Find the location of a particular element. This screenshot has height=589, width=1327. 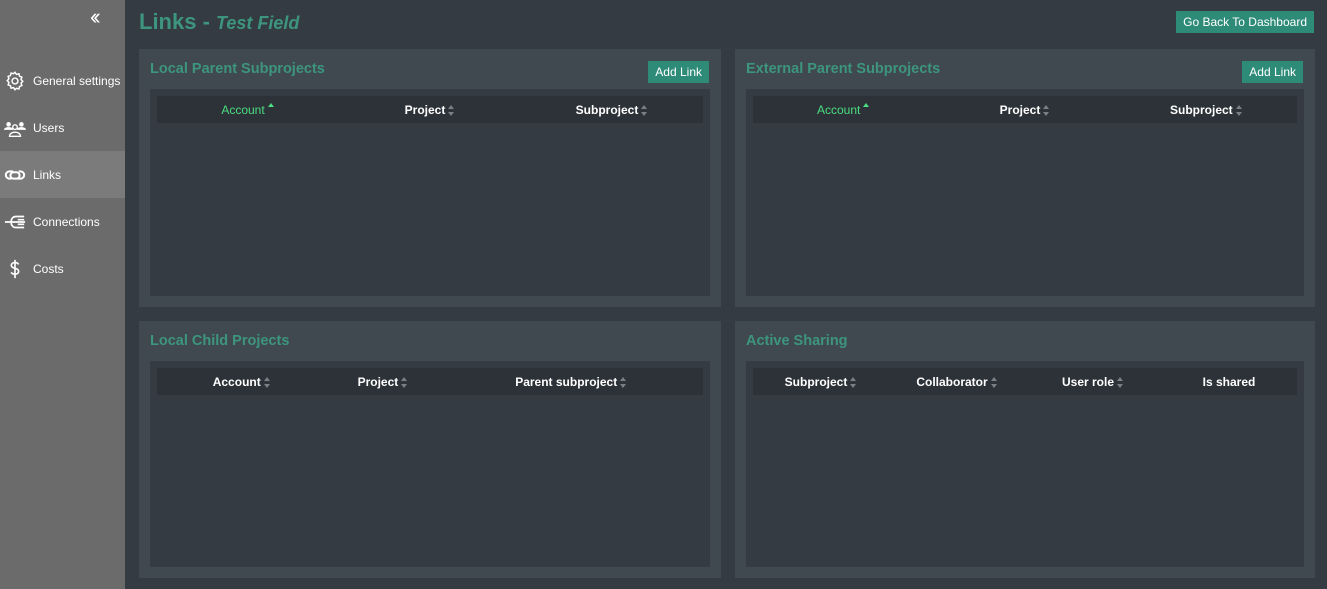

double-chevron-left-icon: ‹‹ is located at coordinates (95, 17).